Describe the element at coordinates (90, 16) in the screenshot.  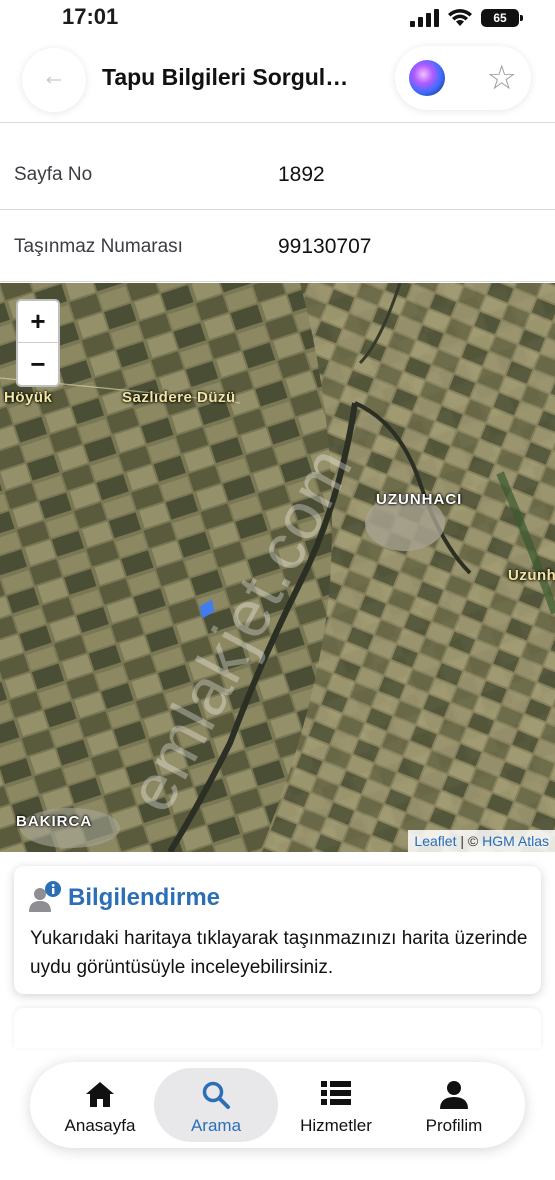
I see `status-time: 17:01` at that location.